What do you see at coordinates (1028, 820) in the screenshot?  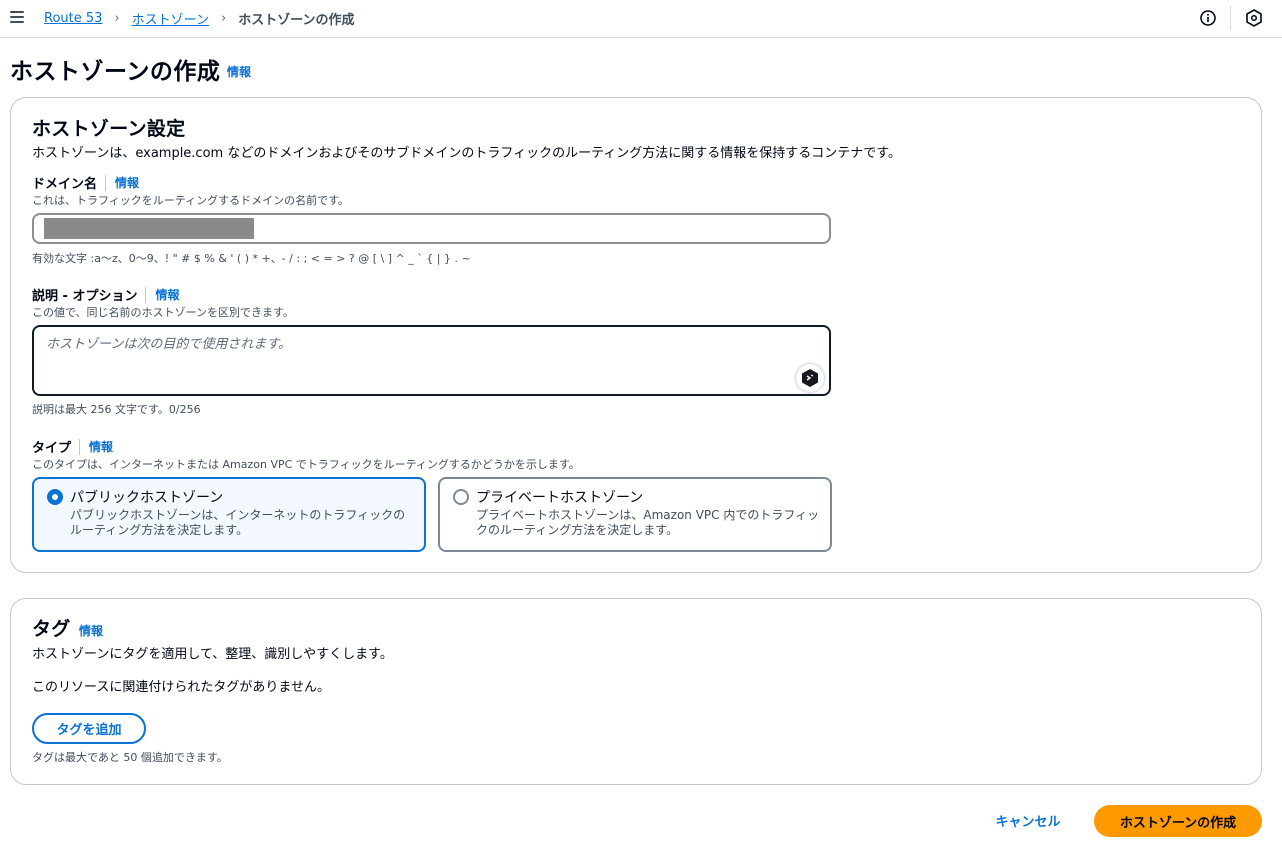 I see `cancel-button: キャンセル` at bounding box center [1028, 820].